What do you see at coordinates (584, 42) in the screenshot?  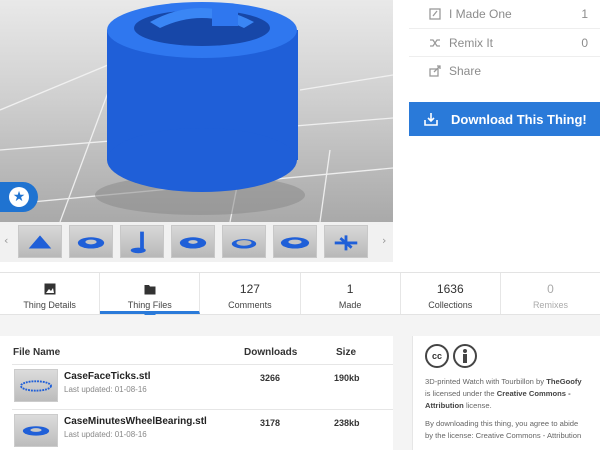 I see `remix-count: 0` at bounding box center [584, 42].